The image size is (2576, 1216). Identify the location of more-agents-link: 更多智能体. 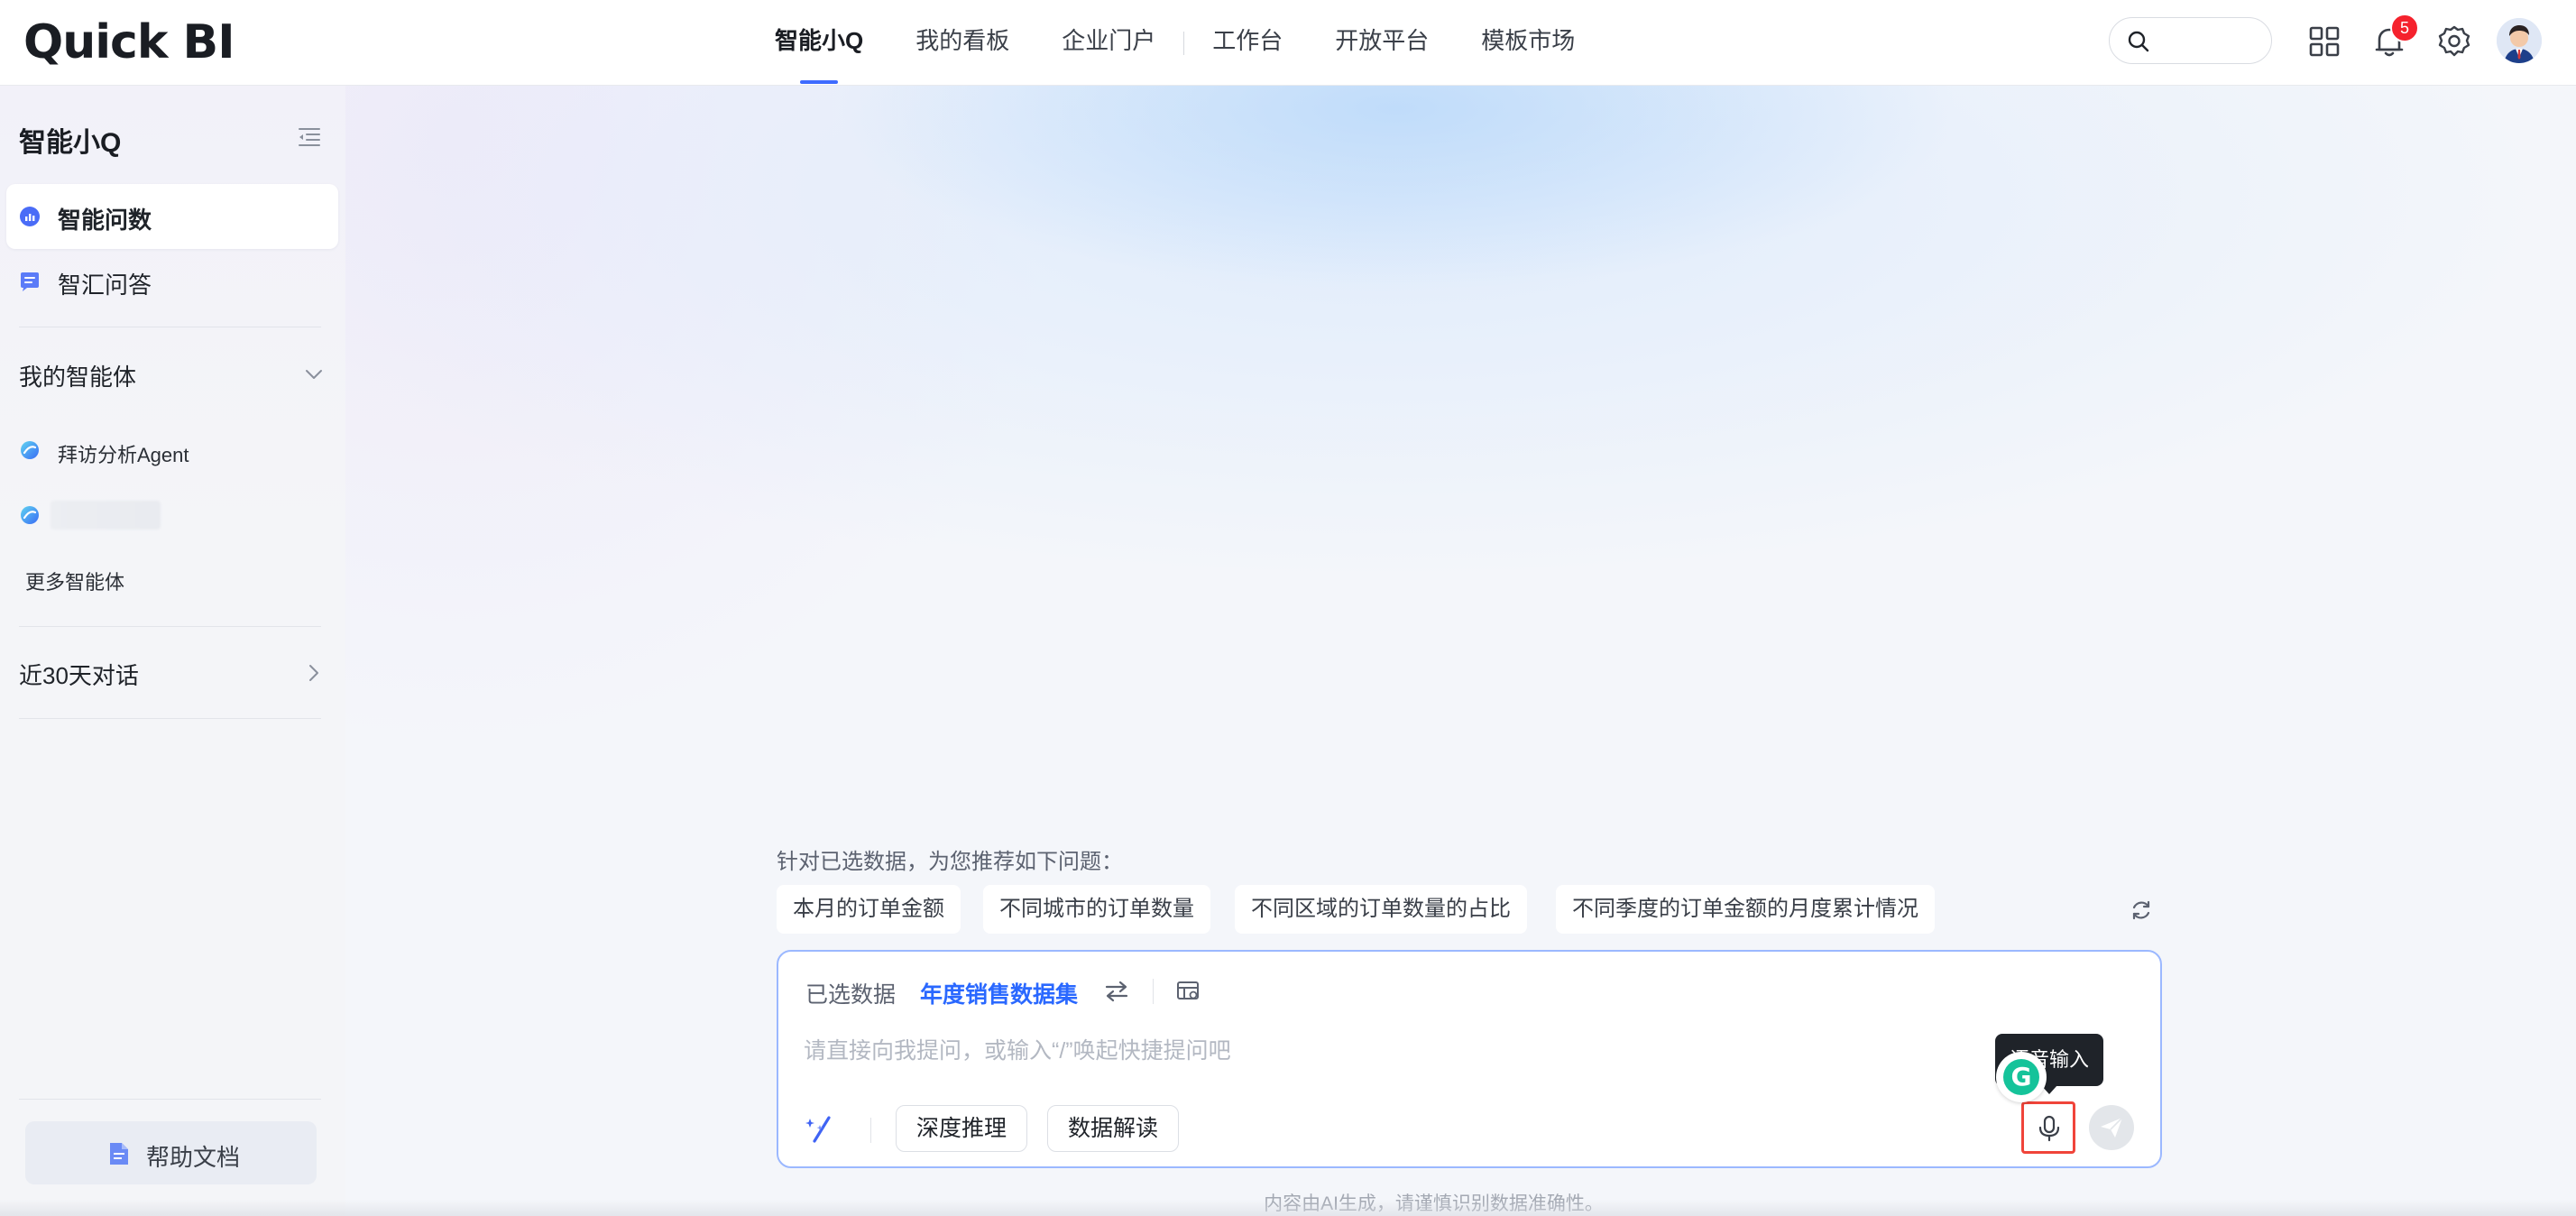
(75, 581).